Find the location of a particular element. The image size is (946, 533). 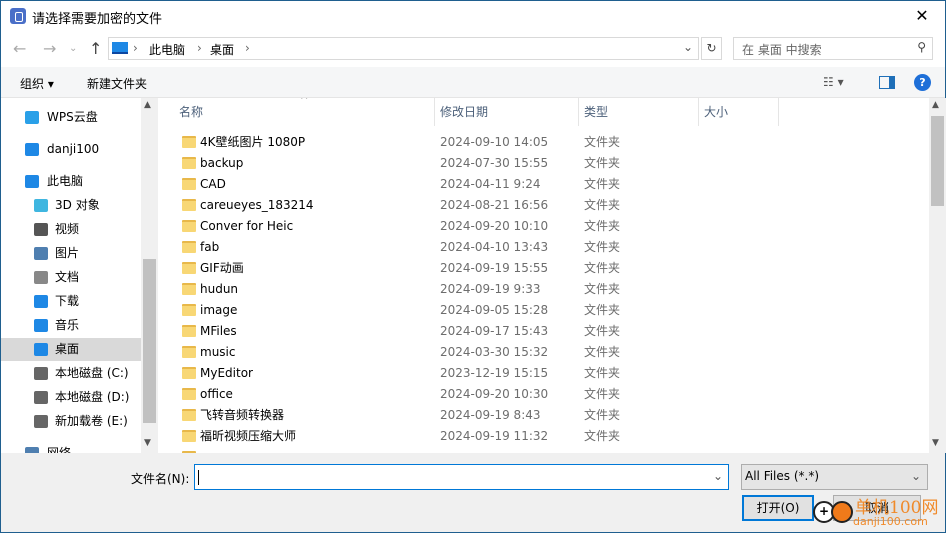

nav-item: 3D 对象 is located at coordinates (71, 205).